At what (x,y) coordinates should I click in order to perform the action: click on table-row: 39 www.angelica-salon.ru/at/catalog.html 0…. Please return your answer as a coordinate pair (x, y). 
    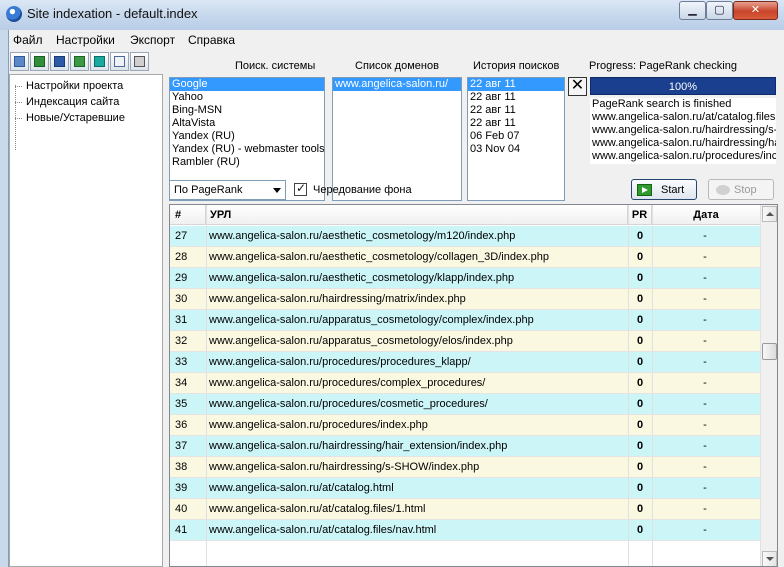
    Looking at the image, I should click on (465, 488).